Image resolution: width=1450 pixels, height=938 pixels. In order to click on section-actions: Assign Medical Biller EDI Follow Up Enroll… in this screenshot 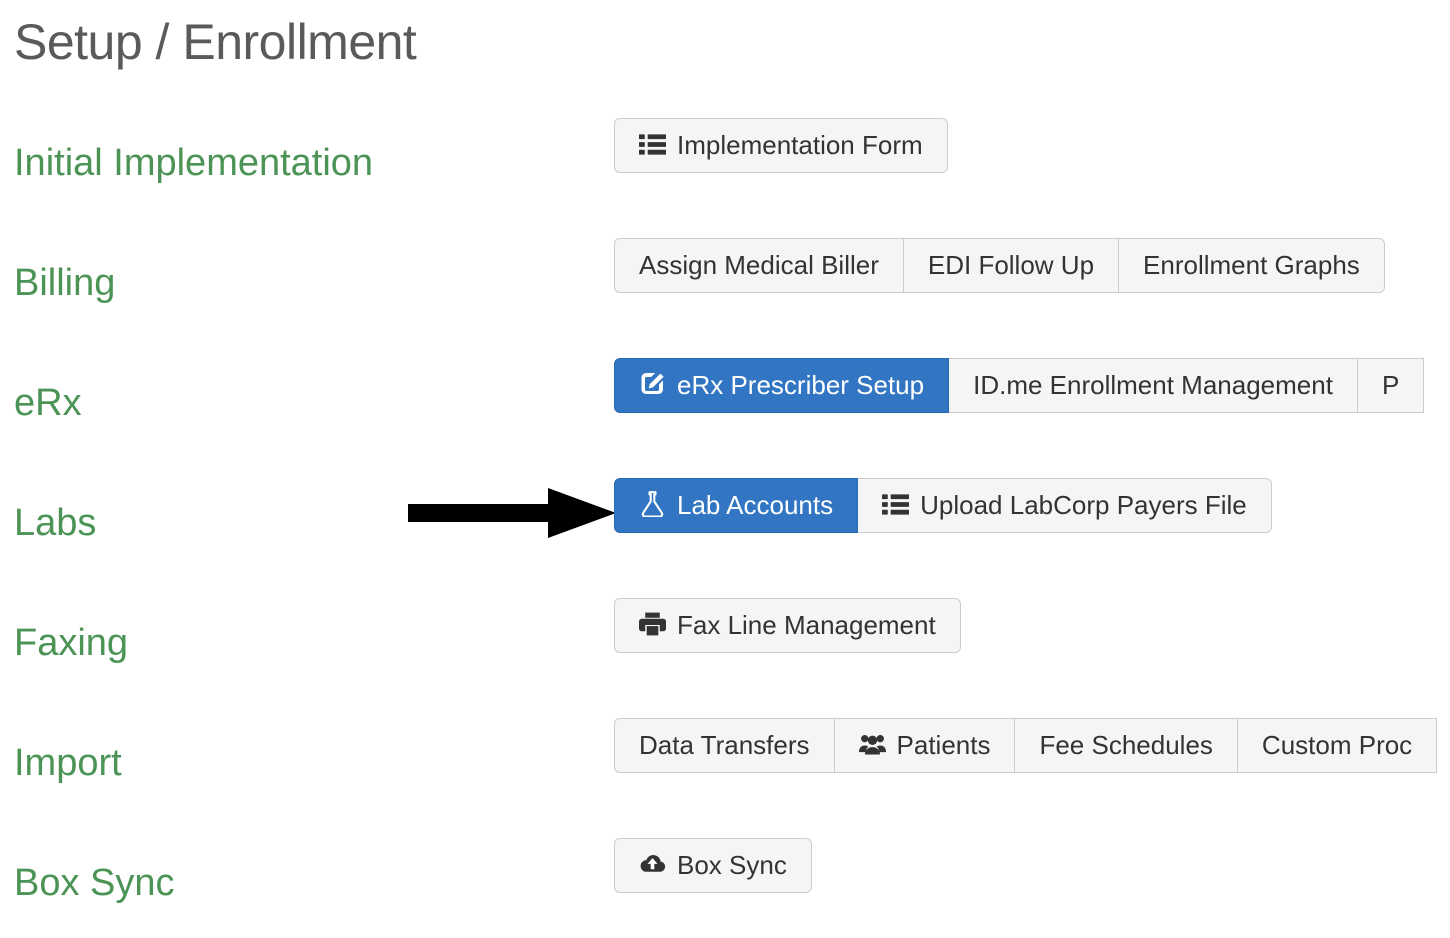, I will do `click(999, 265)`.